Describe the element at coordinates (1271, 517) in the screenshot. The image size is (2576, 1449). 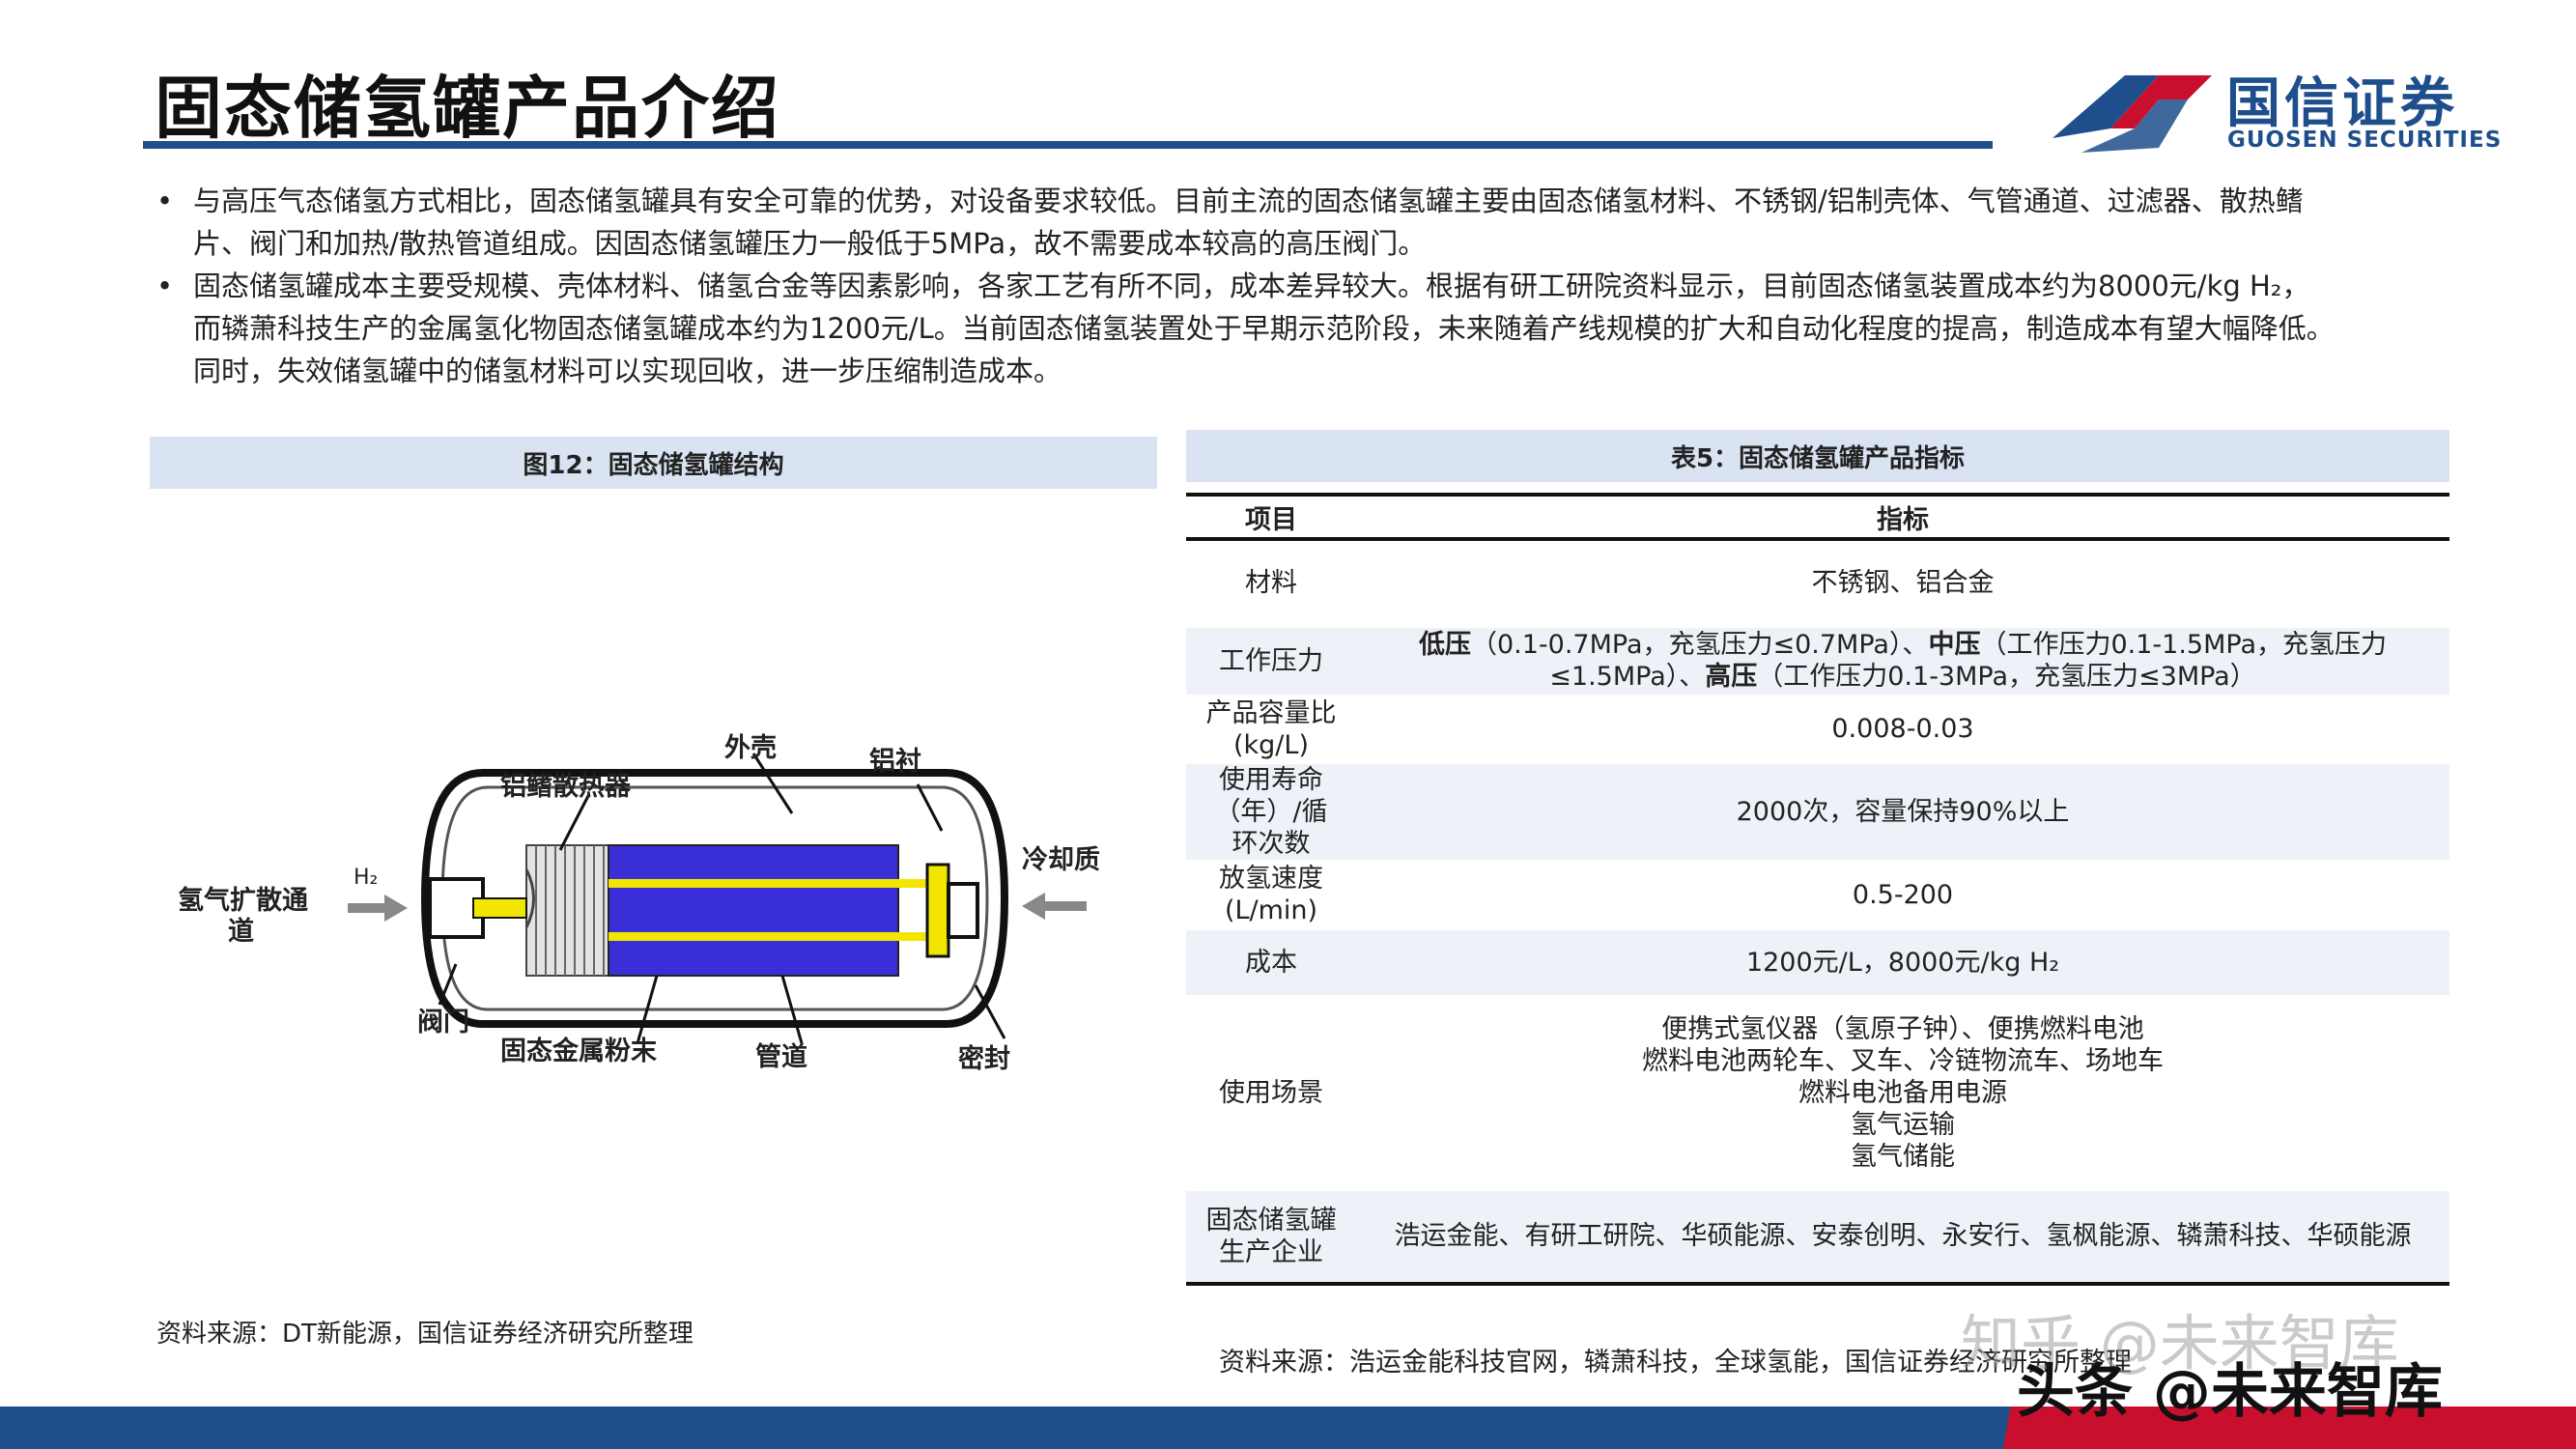
I see `column-header: 项目` at that location.